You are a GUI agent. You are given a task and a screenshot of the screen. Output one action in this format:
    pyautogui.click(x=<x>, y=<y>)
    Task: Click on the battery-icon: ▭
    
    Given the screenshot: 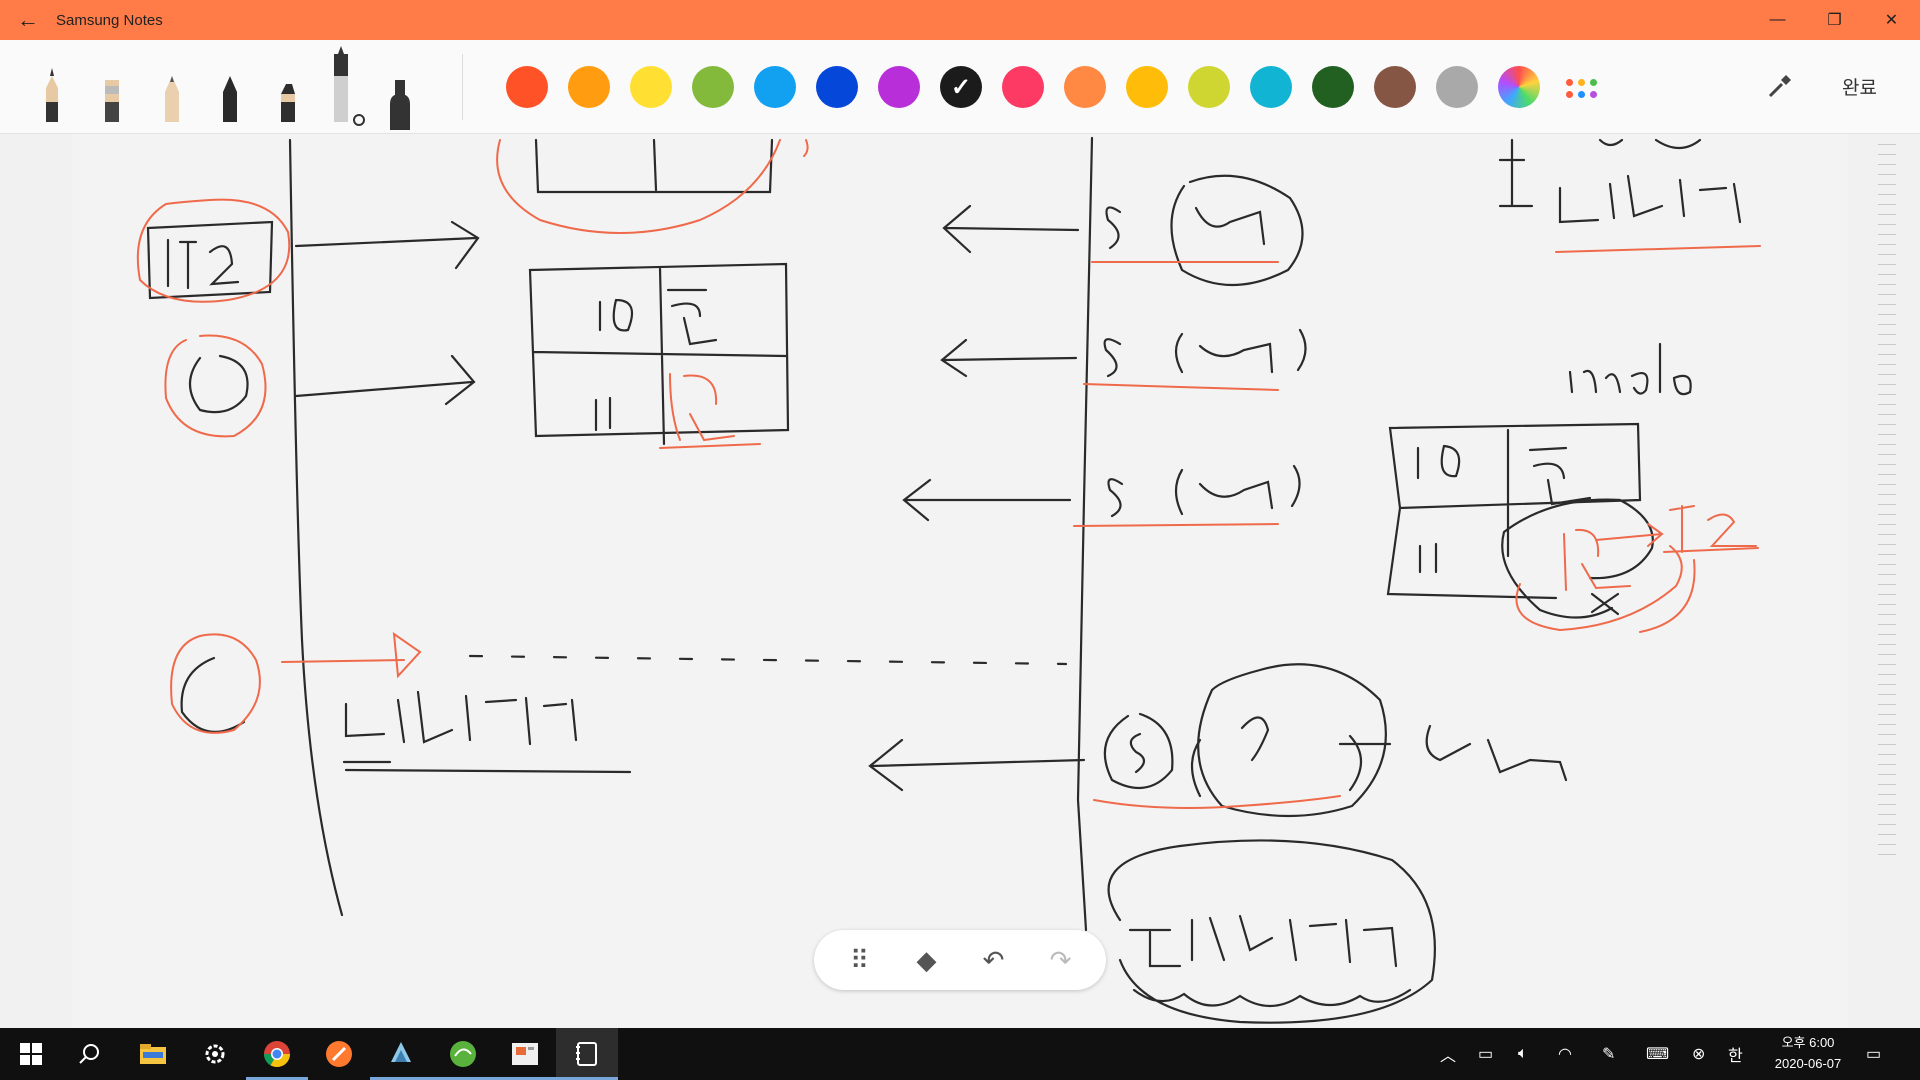 What is the action you would take?
    pyautogui.click(x=1485, y=1054)
    